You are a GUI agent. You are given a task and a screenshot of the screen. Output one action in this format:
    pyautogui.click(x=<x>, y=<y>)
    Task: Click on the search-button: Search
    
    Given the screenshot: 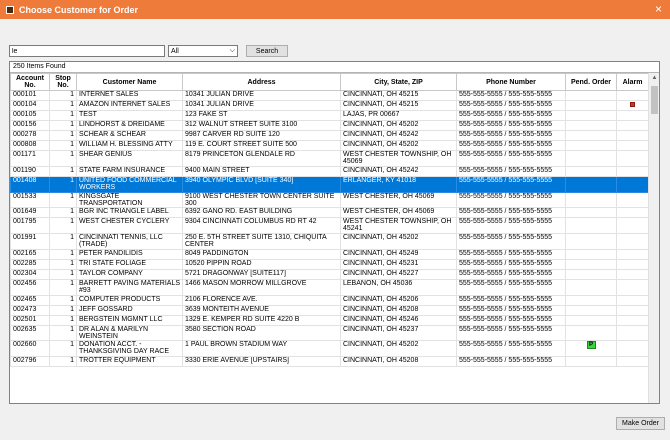 What is the action you would take?
    pyautogui.click(x=267, y=51)
    